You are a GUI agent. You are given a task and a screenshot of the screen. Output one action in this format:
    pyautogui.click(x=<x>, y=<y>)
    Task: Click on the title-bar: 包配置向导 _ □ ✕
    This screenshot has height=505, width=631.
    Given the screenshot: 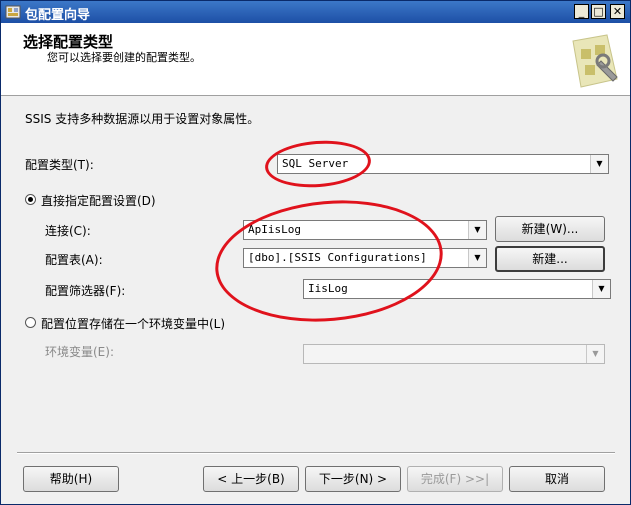 What is the action you would take?
    pyautogui.click(x=315, y=12)
    